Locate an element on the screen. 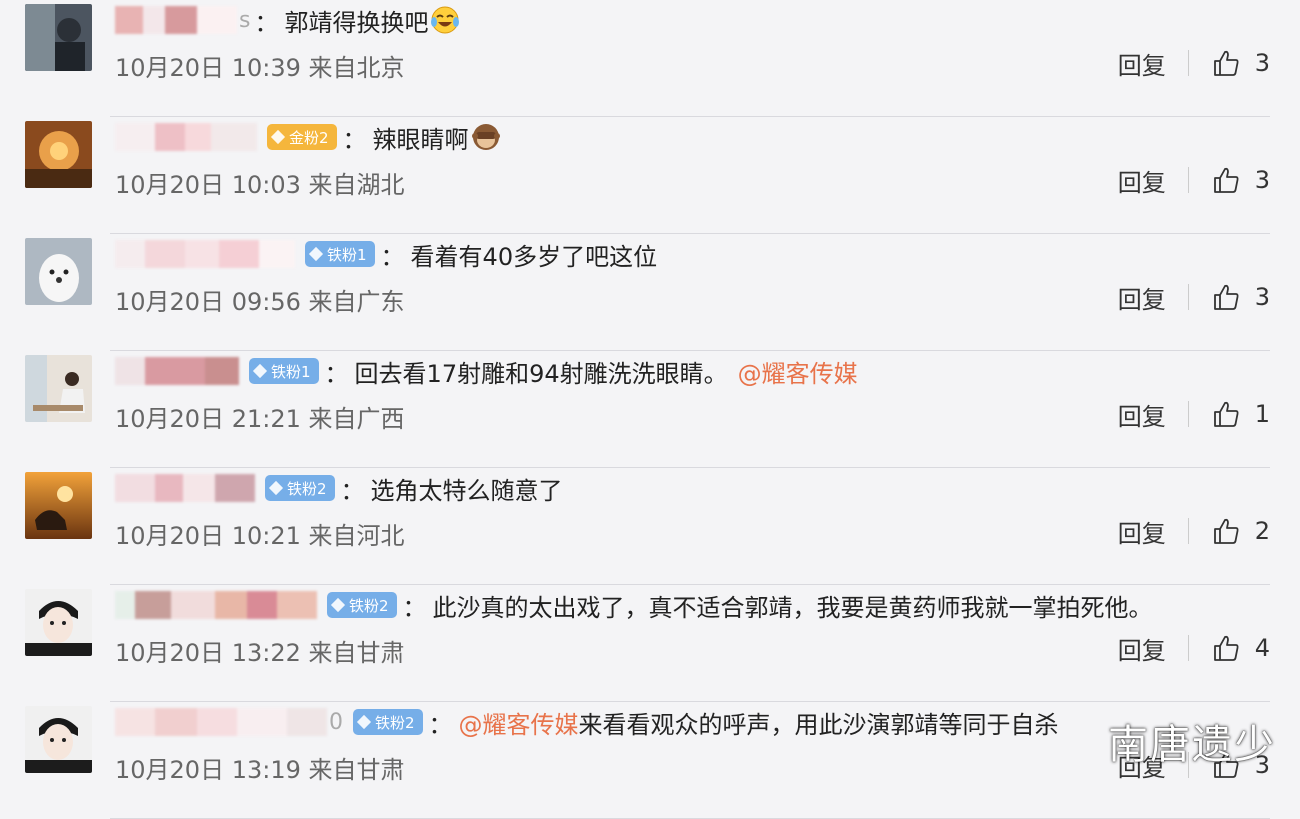  fan-badge: 金粉2 is located at coordinates (302, 137).